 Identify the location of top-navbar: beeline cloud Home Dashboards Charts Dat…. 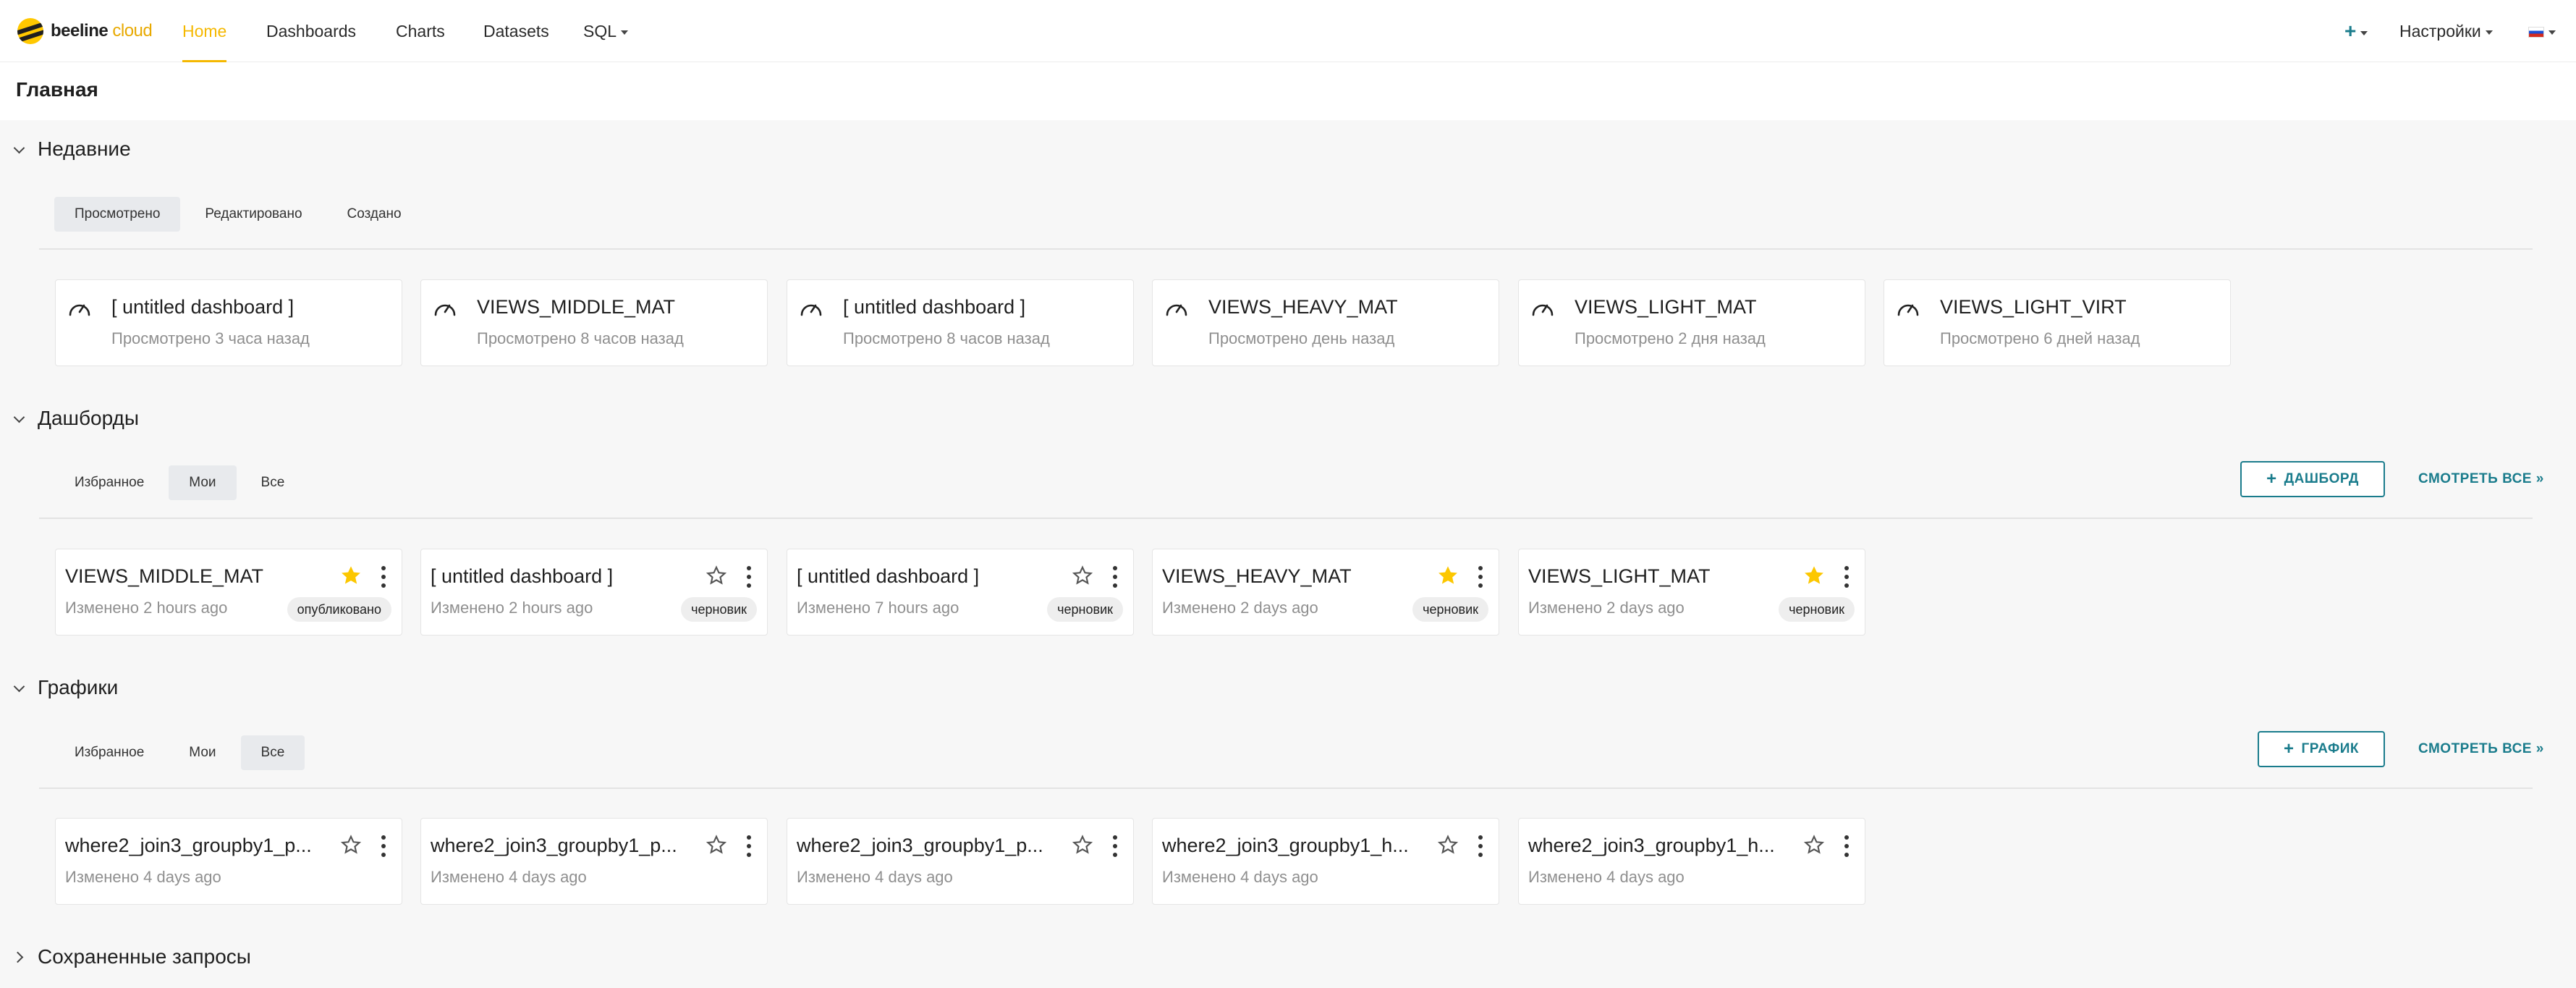
(1288, 31).